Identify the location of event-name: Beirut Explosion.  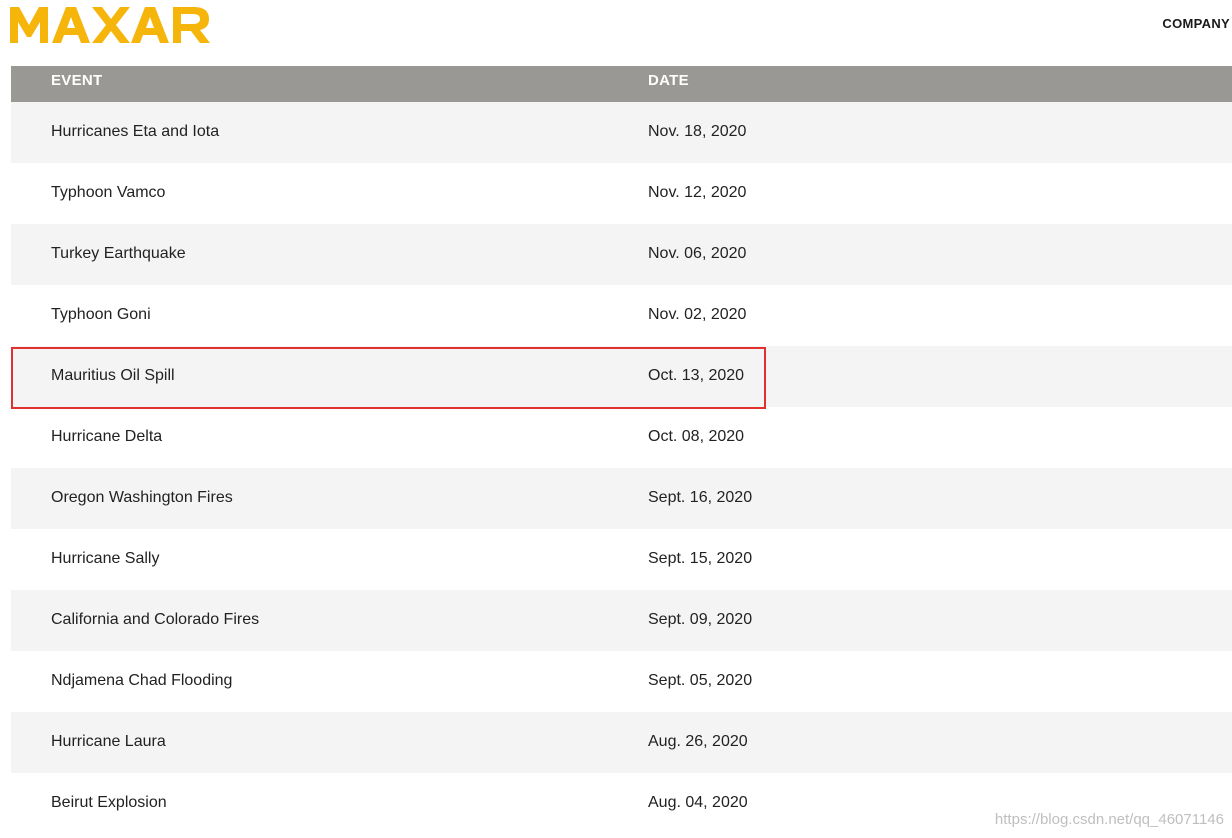
(109, 803).